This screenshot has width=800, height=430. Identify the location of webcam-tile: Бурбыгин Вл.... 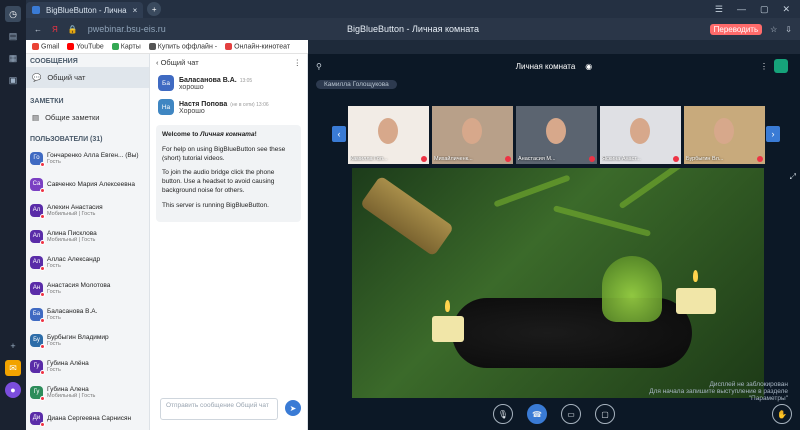
(724, 135).